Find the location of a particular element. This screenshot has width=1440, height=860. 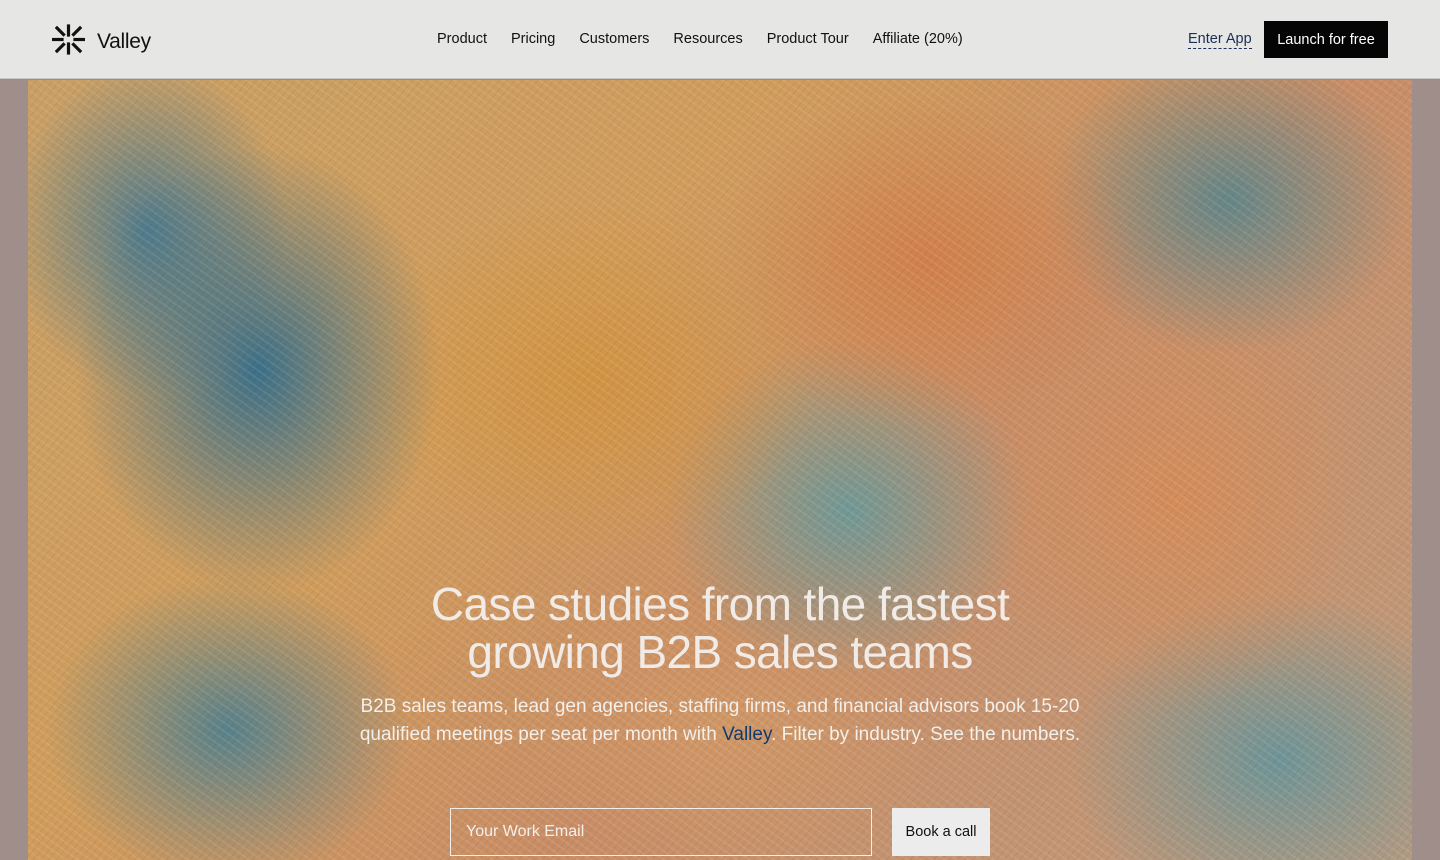

enter-app-link: Enter App is located at coordinates (1220, 39).